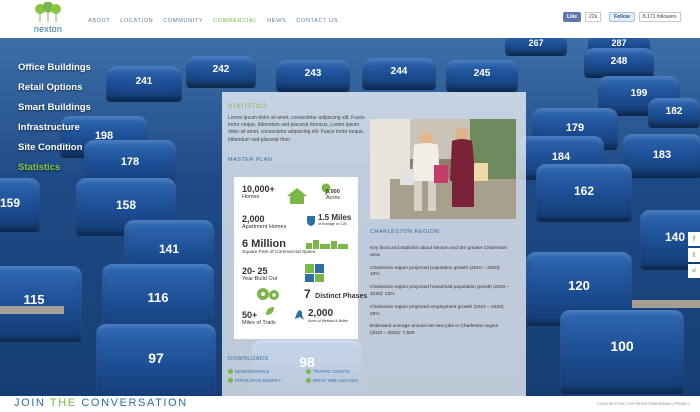 The image size is (700, 412). I want to click on download-drive-time-analysis: DRIVE TIME ANALYSIS, so click(332, 380).